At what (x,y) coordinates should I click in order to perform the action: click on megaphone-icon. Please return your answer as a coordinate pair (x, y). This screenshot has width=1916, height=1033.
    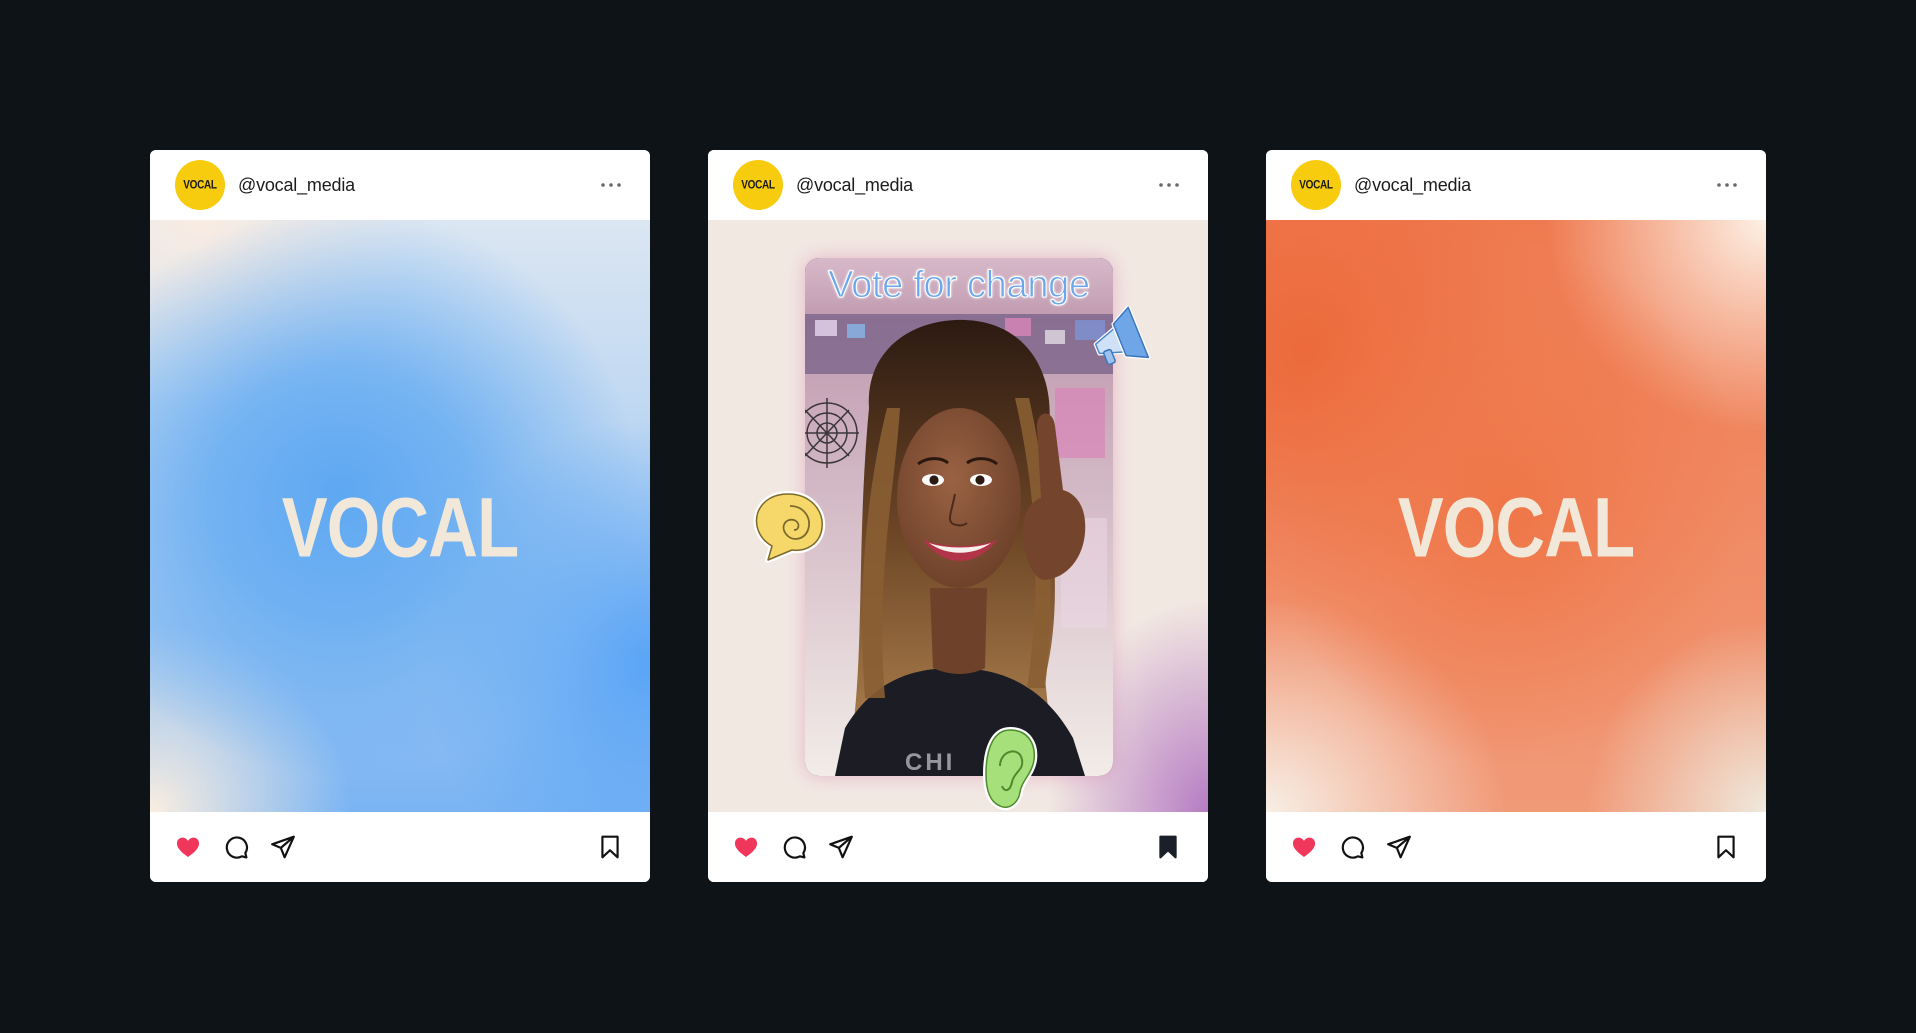
    Looking at the image, I should click on (1122, 336).